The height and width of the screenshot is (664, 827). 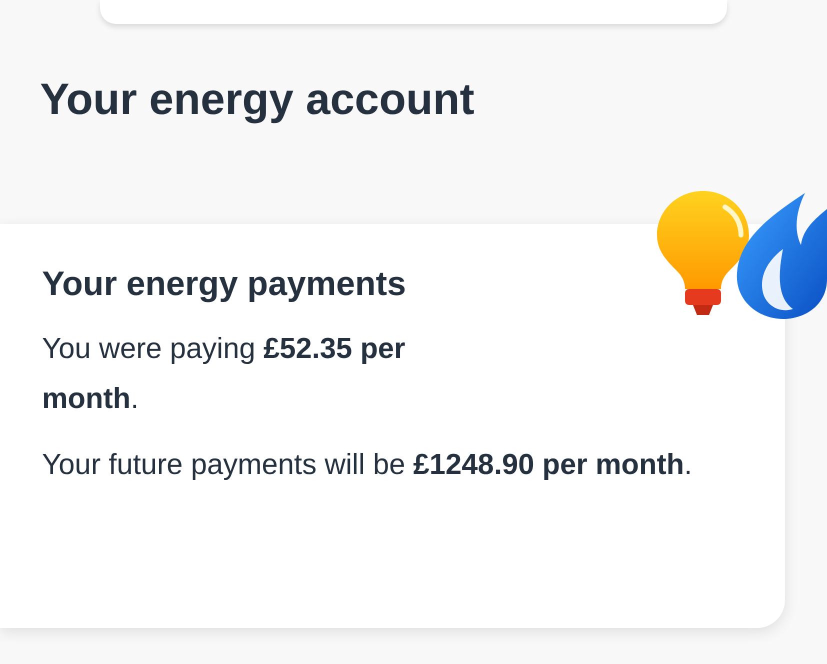 What do you see at coordinates (368, 465) in the screenshot?
I see `payment-text: Your future payments will be £1248.90 per month.` at bounding box center [368, 465].